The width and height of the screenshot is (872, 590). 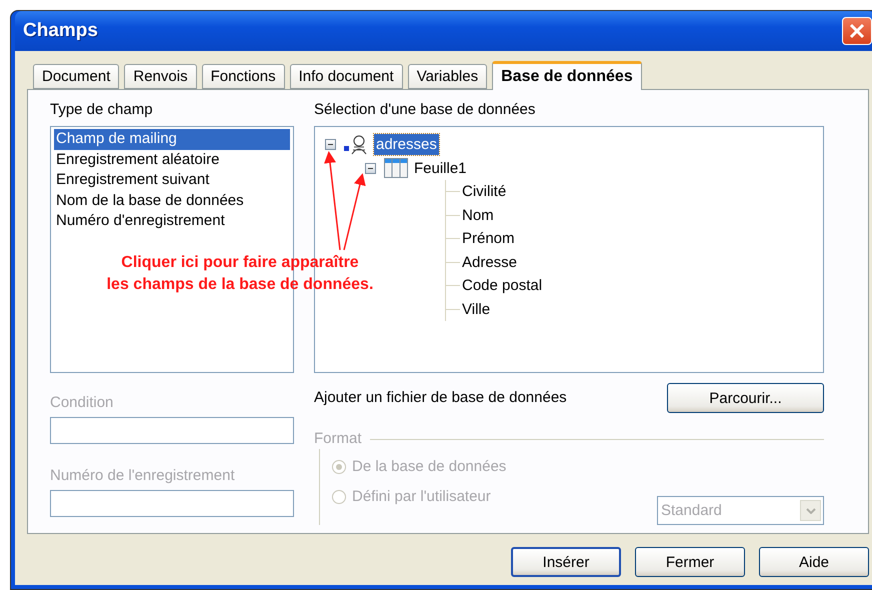 What do you see at coordinates (421, 497) in the screenshot?
I see `radio-label: Défini par l'utilisateur` at bounding box center [421, 497].